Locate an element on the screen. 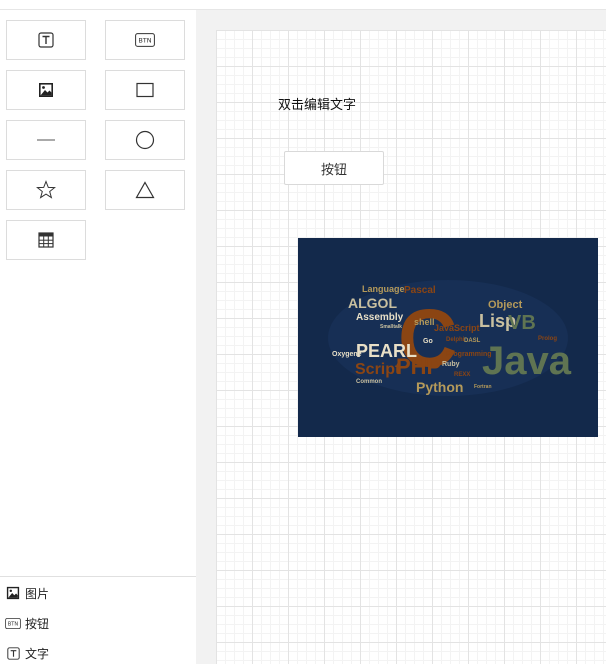 Image resolution: width=606 pixels, height=664 pixels. star-tool-button is located at coordinates (46, 190).